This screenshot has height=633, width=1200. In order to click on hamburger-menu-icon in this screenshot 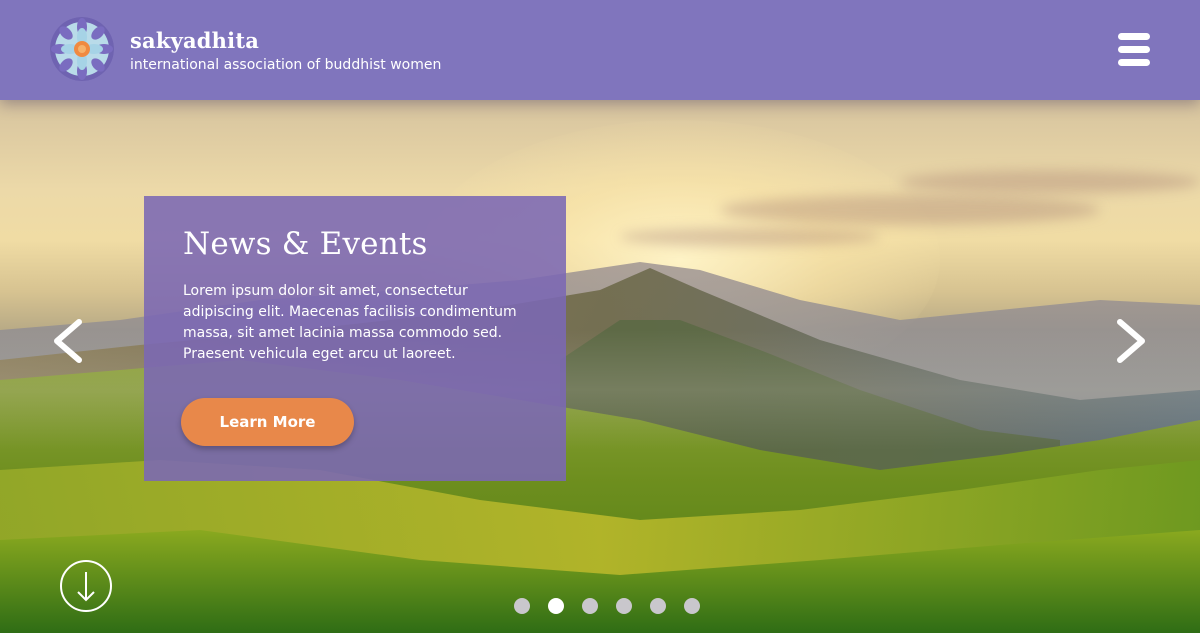, I will do `click(1134, 50)`.